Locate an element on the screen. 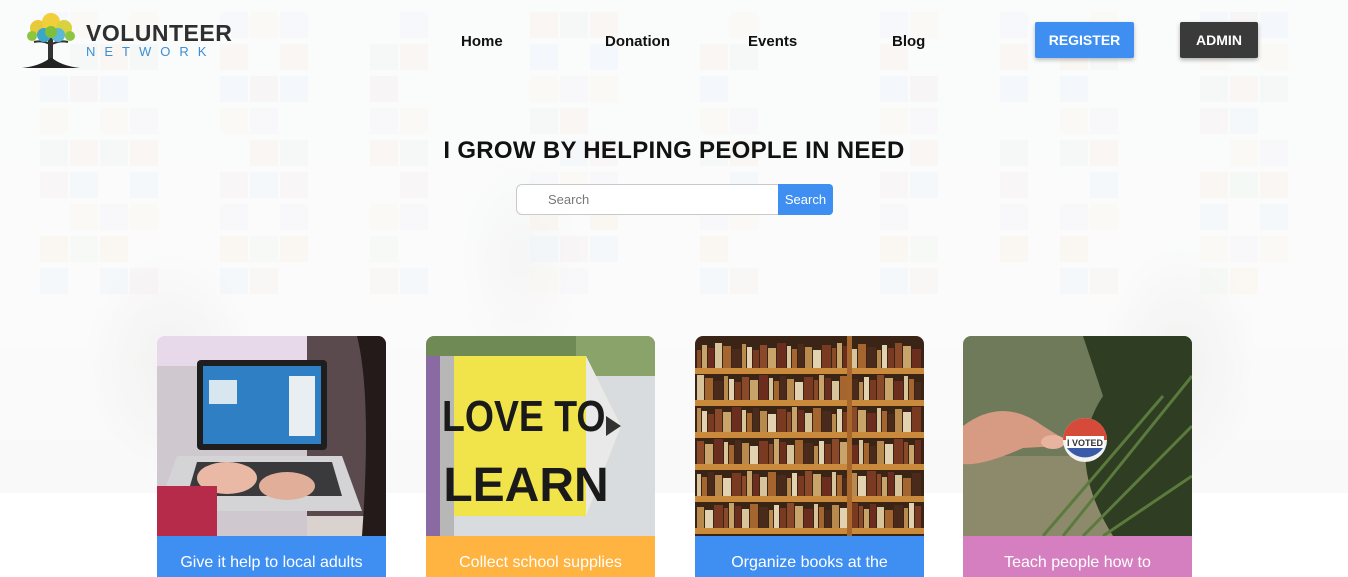 Image resolution: width=1348 pixels, height=577 pixels. event-card: Organize books at the is located at coordinates (809, 456).